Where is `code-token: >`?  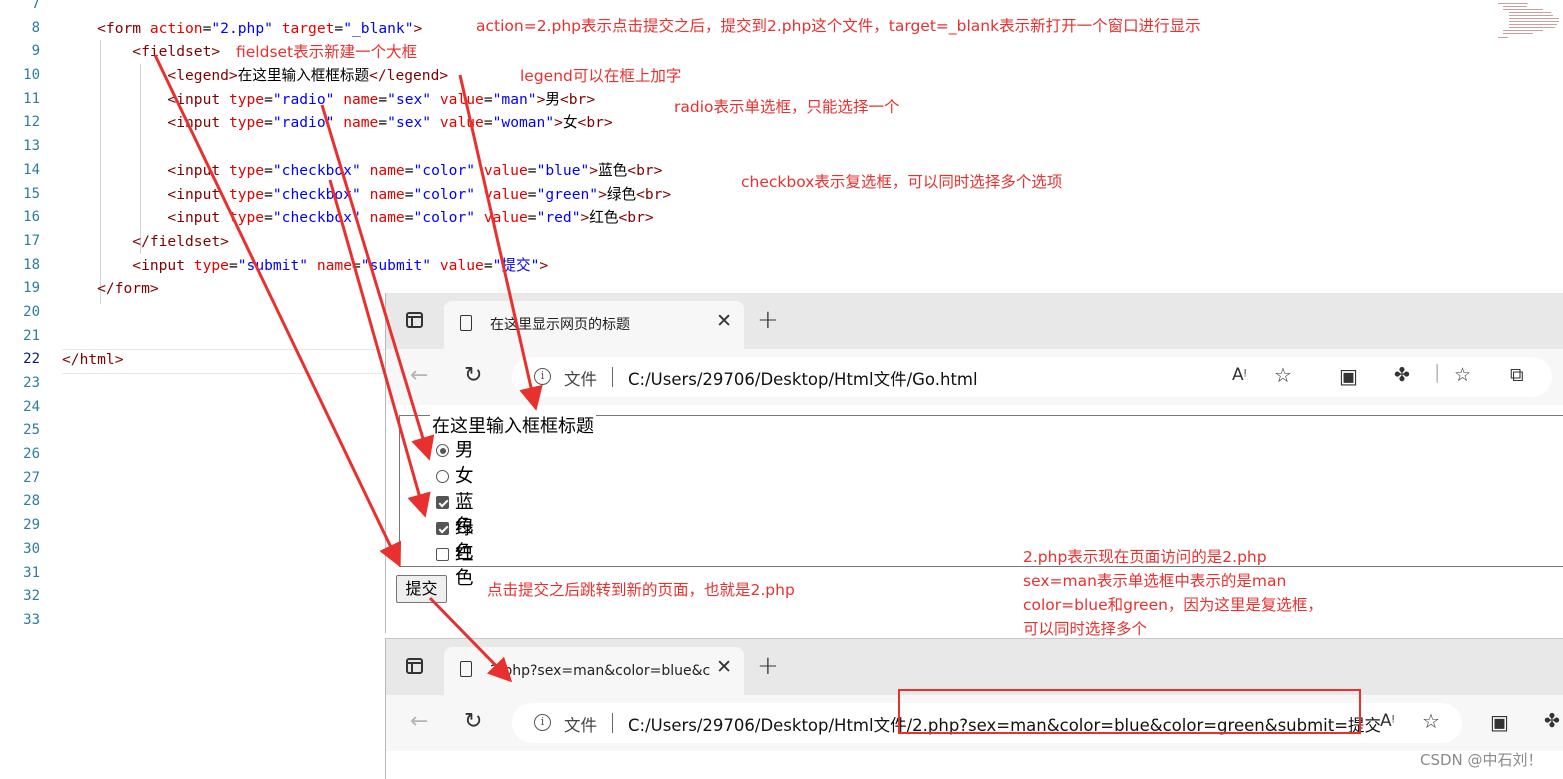
code-token: > is located at coordinates (585, 218).